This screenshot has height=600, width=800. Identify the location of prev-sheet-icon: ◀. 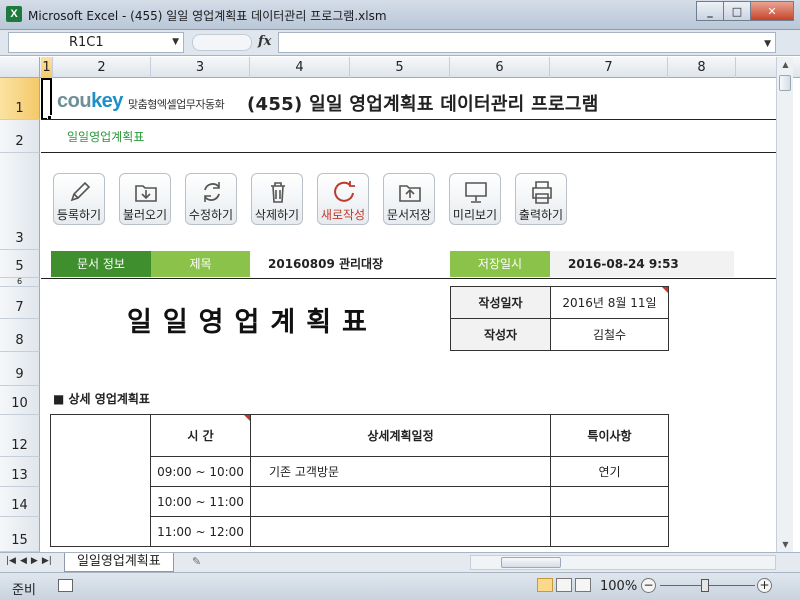
(23, 561).